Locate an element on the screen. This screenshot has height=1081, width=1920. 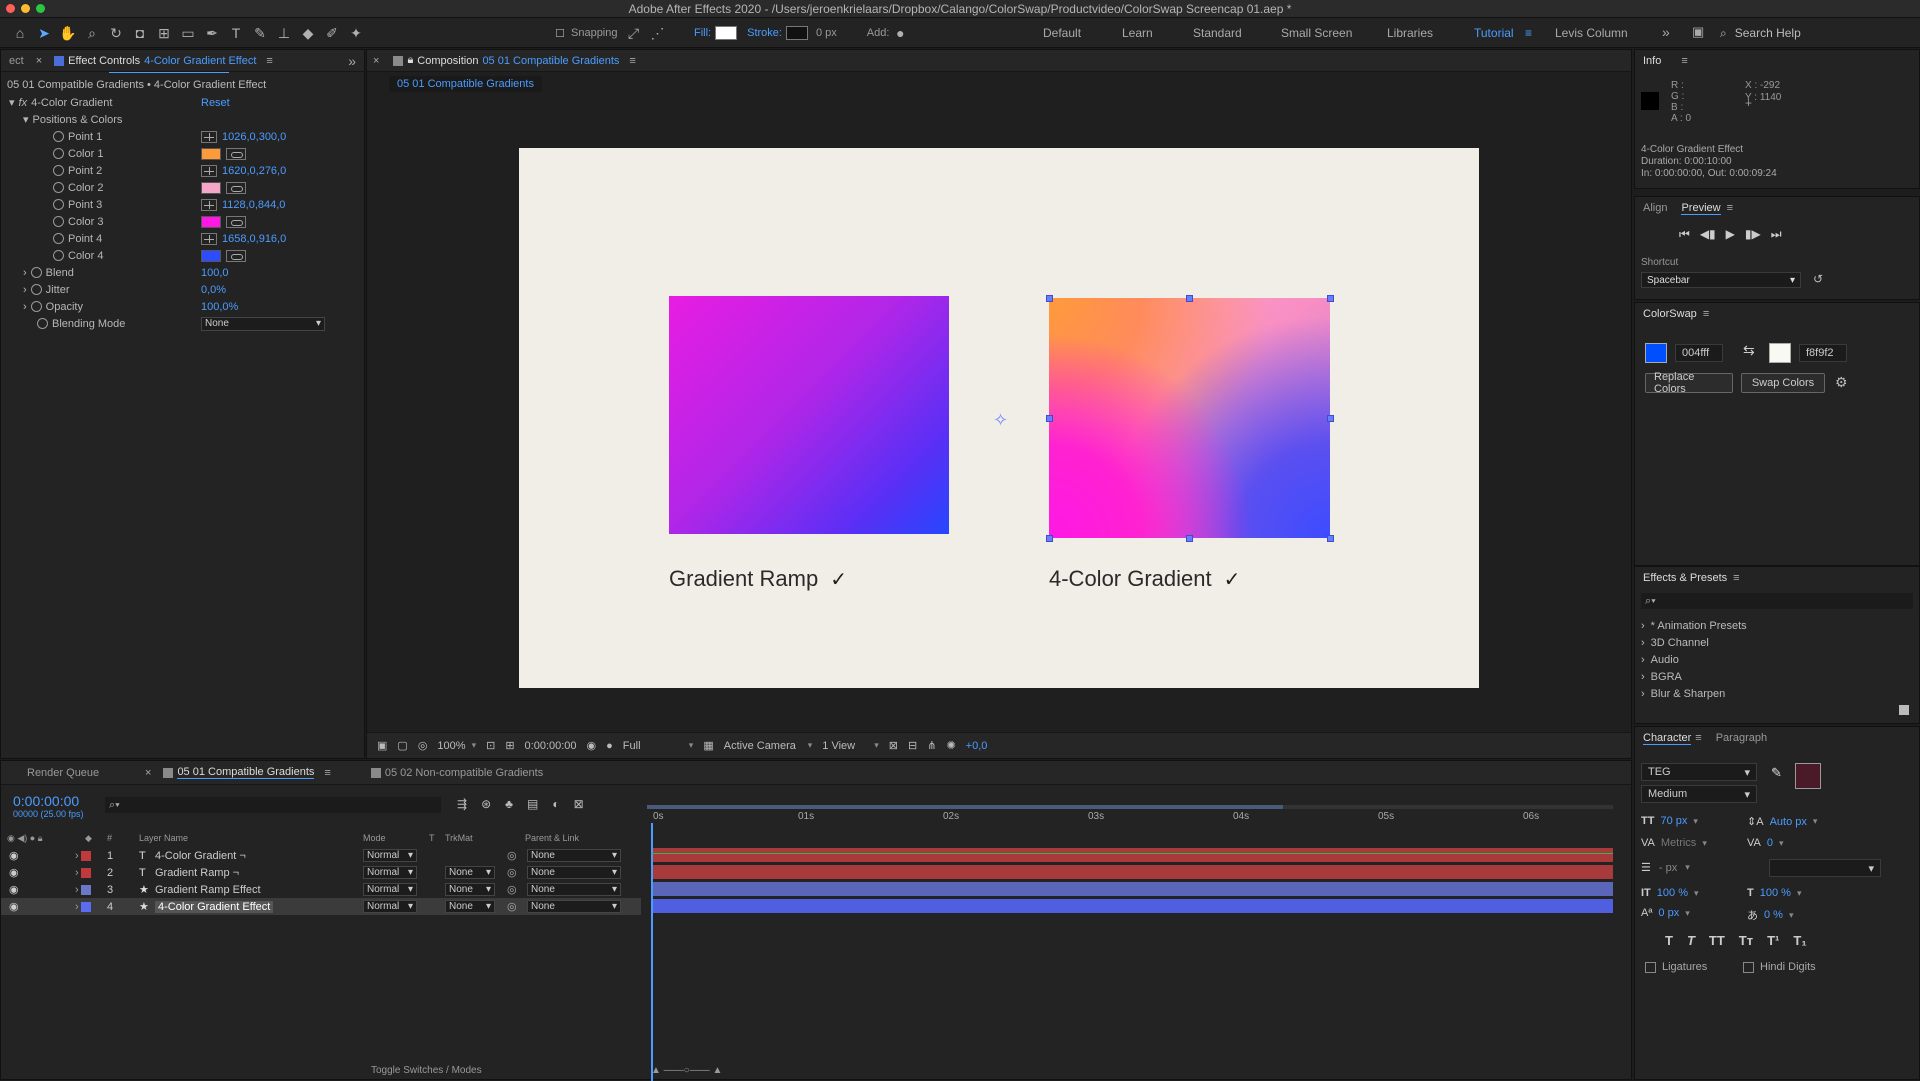
align-tab: Align is located at coordinates (1655, 208).